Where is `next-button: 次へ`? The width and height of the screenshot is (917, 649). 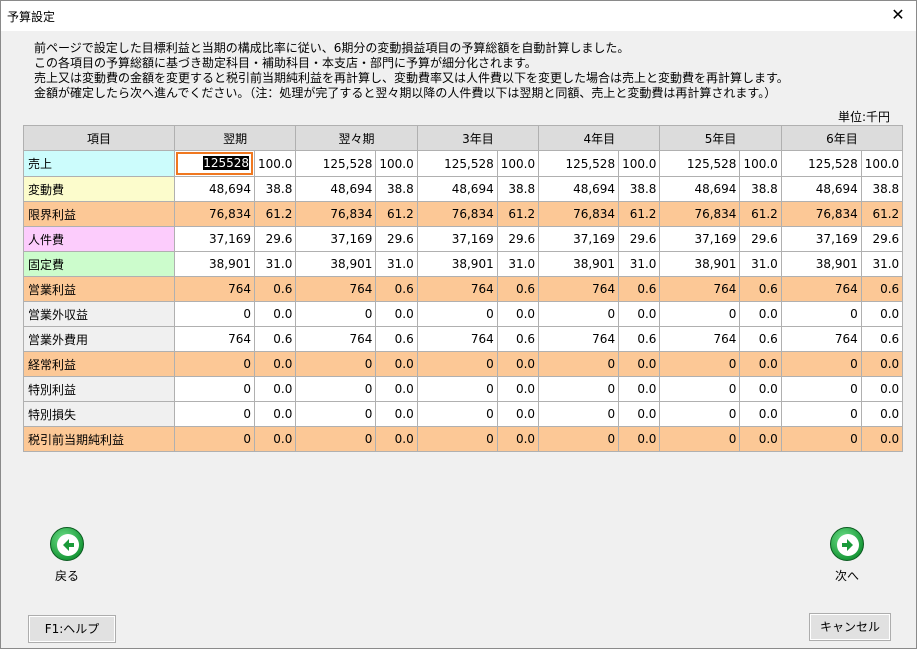
next-button: 次へ is located at coordinates (847, 555).